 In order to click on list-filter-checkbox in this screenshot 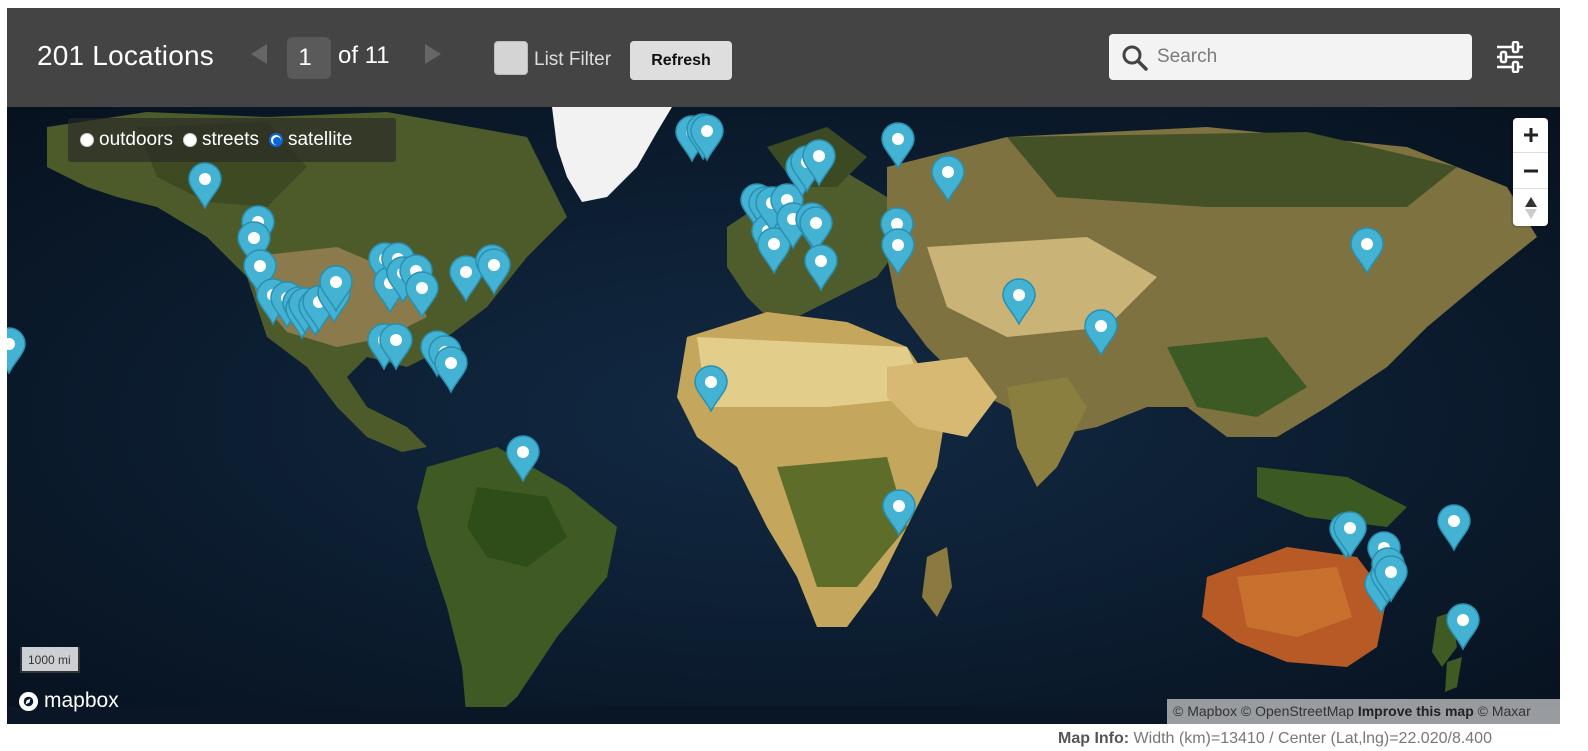, I will do `click(511, 58)`.